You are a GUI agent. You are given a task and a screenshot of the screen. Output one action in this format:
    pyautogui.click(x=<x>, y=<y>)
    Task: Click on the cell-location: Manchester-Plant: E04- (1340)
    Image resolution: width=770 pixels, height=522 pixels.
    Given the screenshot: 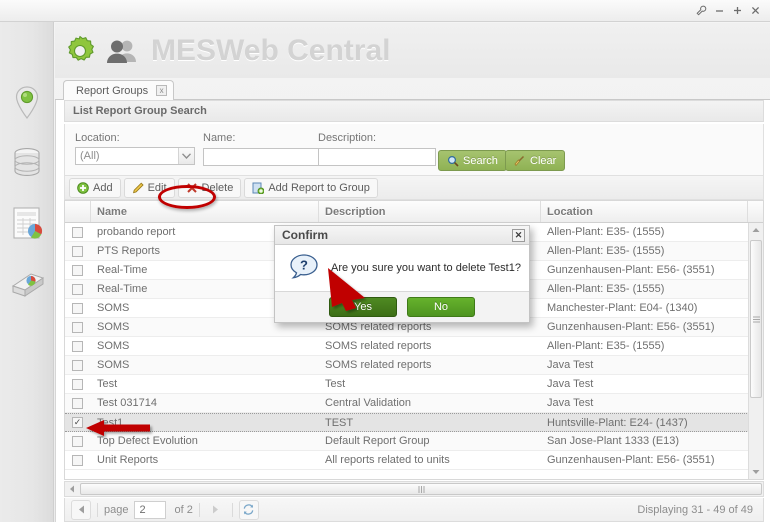 What is the action you would take?
    pyautogui.click(x=622, y=308)
    